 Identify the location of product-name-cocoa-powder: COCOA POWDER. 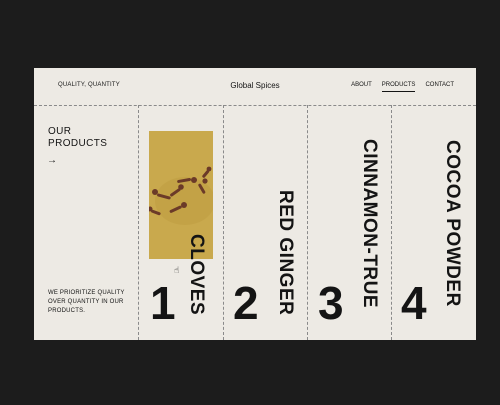
(452, 223).